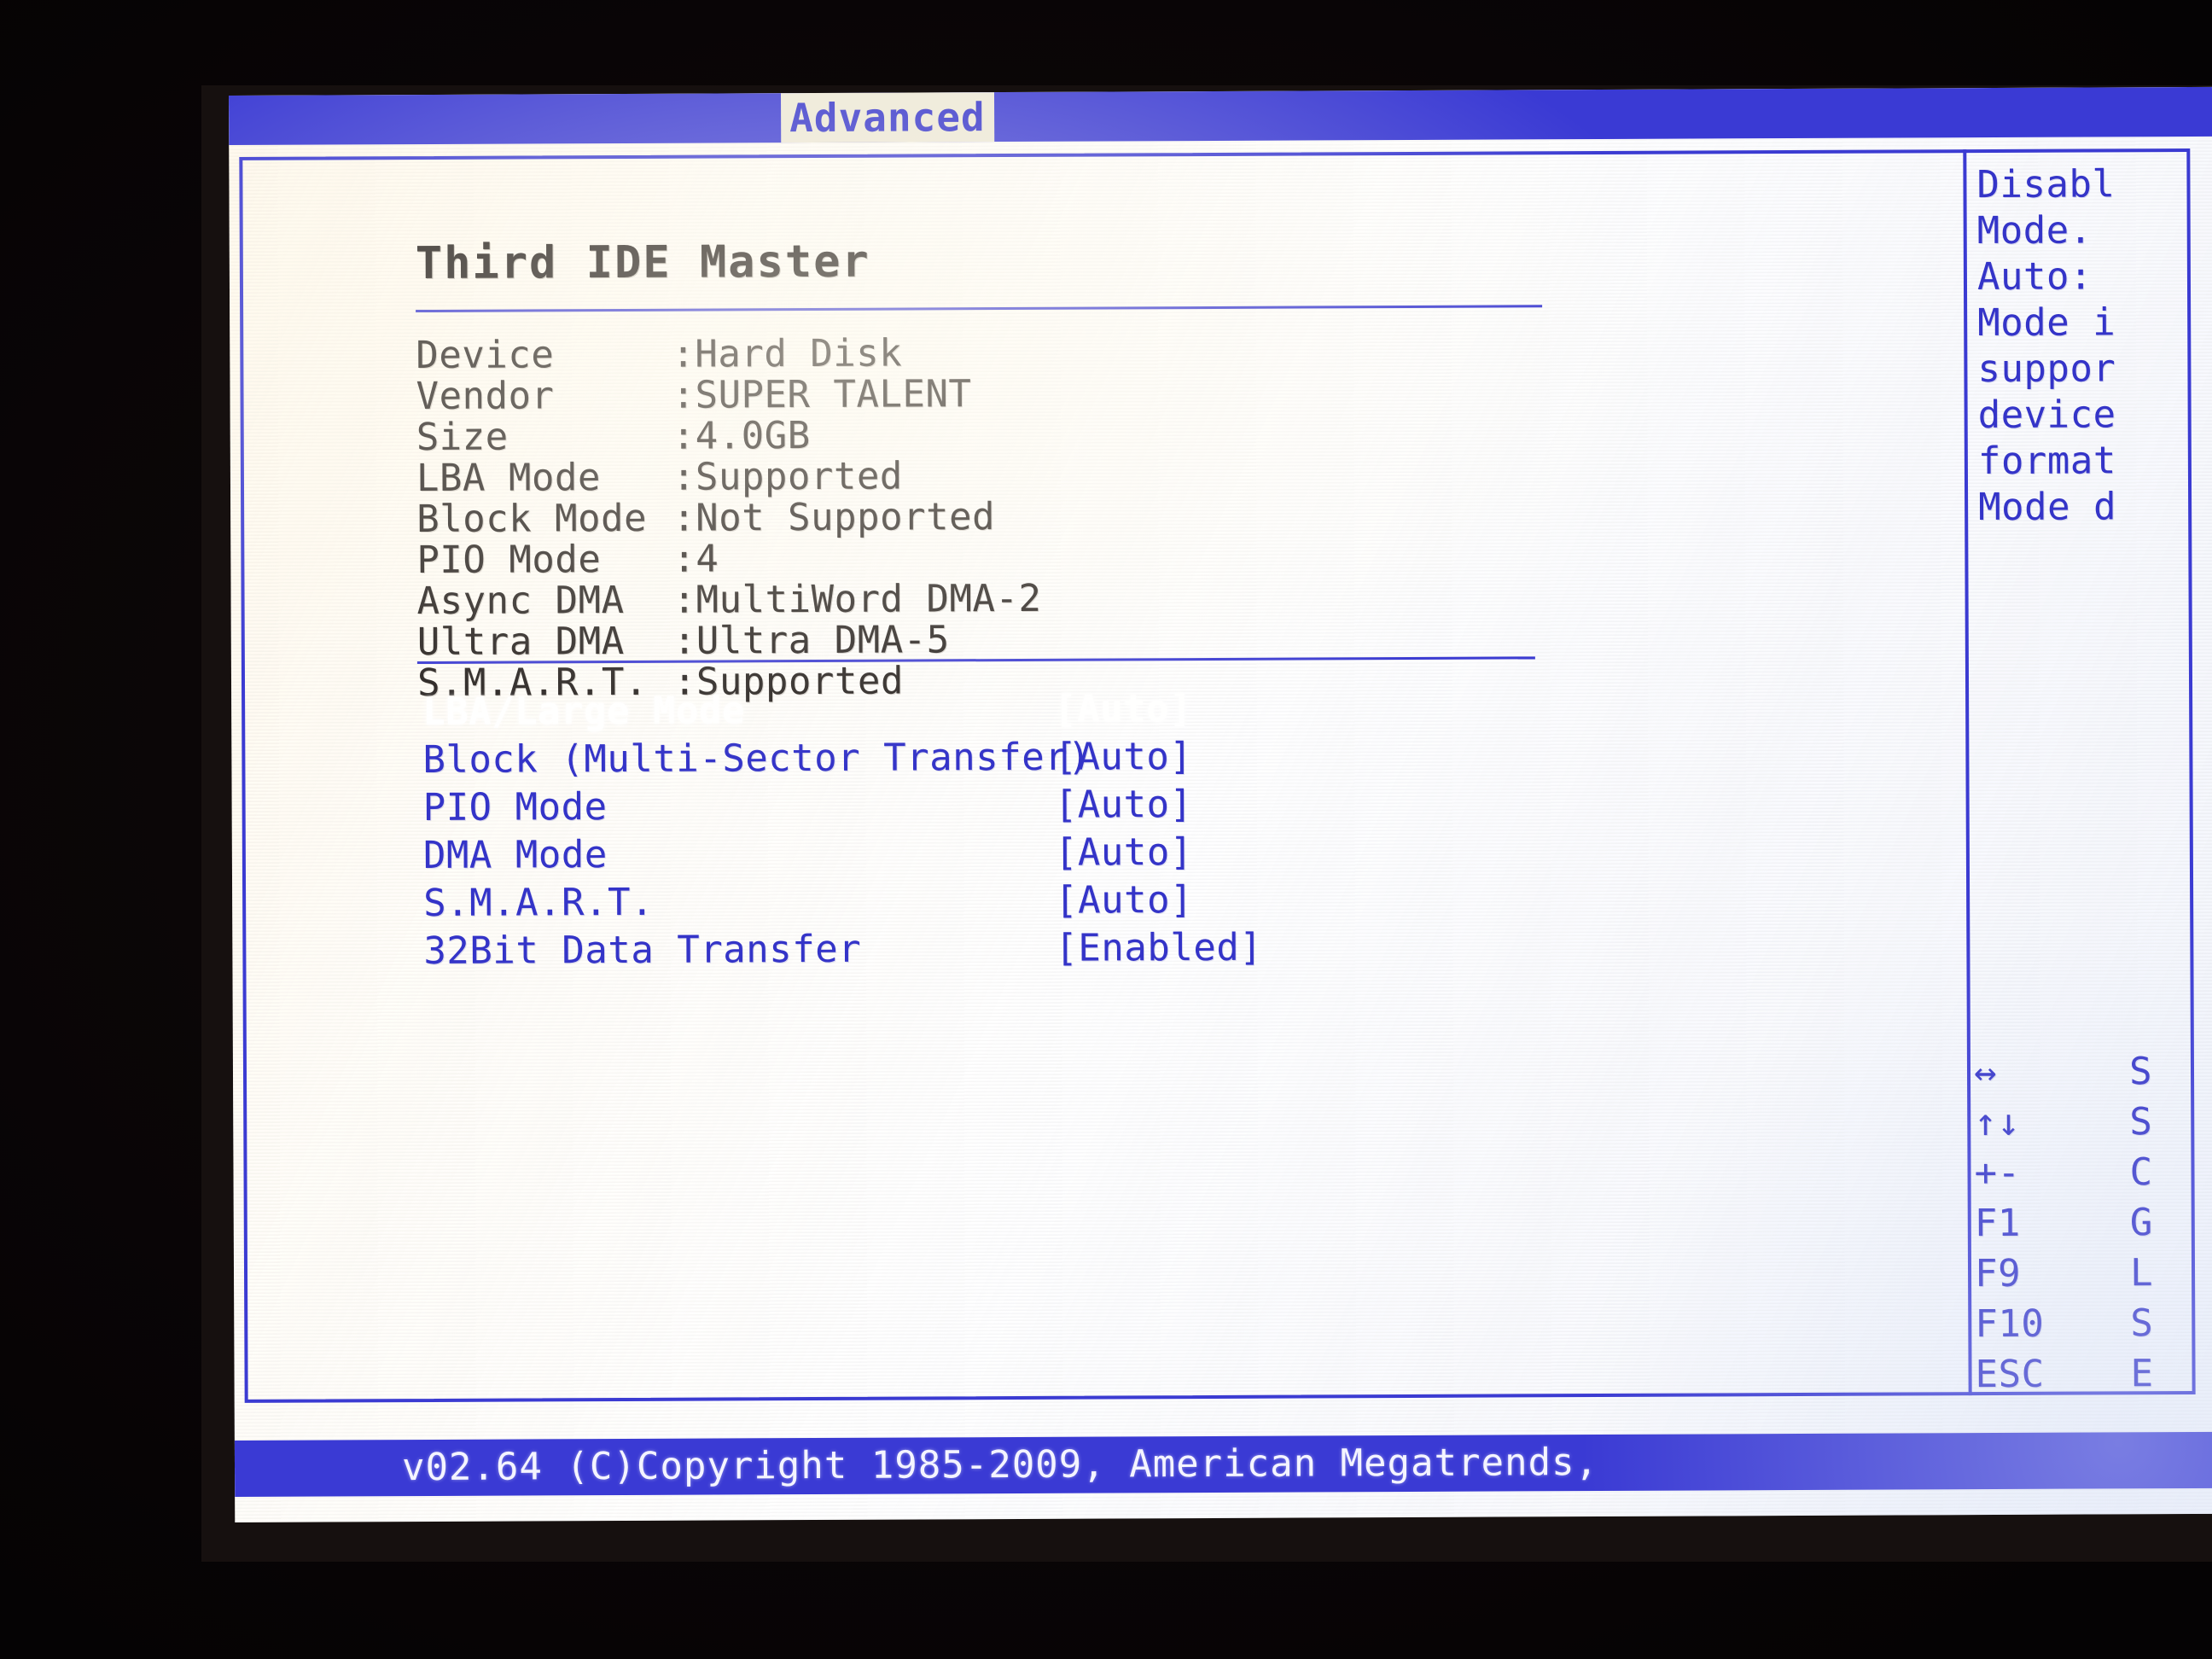 Image resolution: width=2212 pixels, height=1659 pixels. What do you see at coordinates (2141, 1223) in the screenshot?
I see `key-desc-label: G` at bounding box center [2141, 1223].